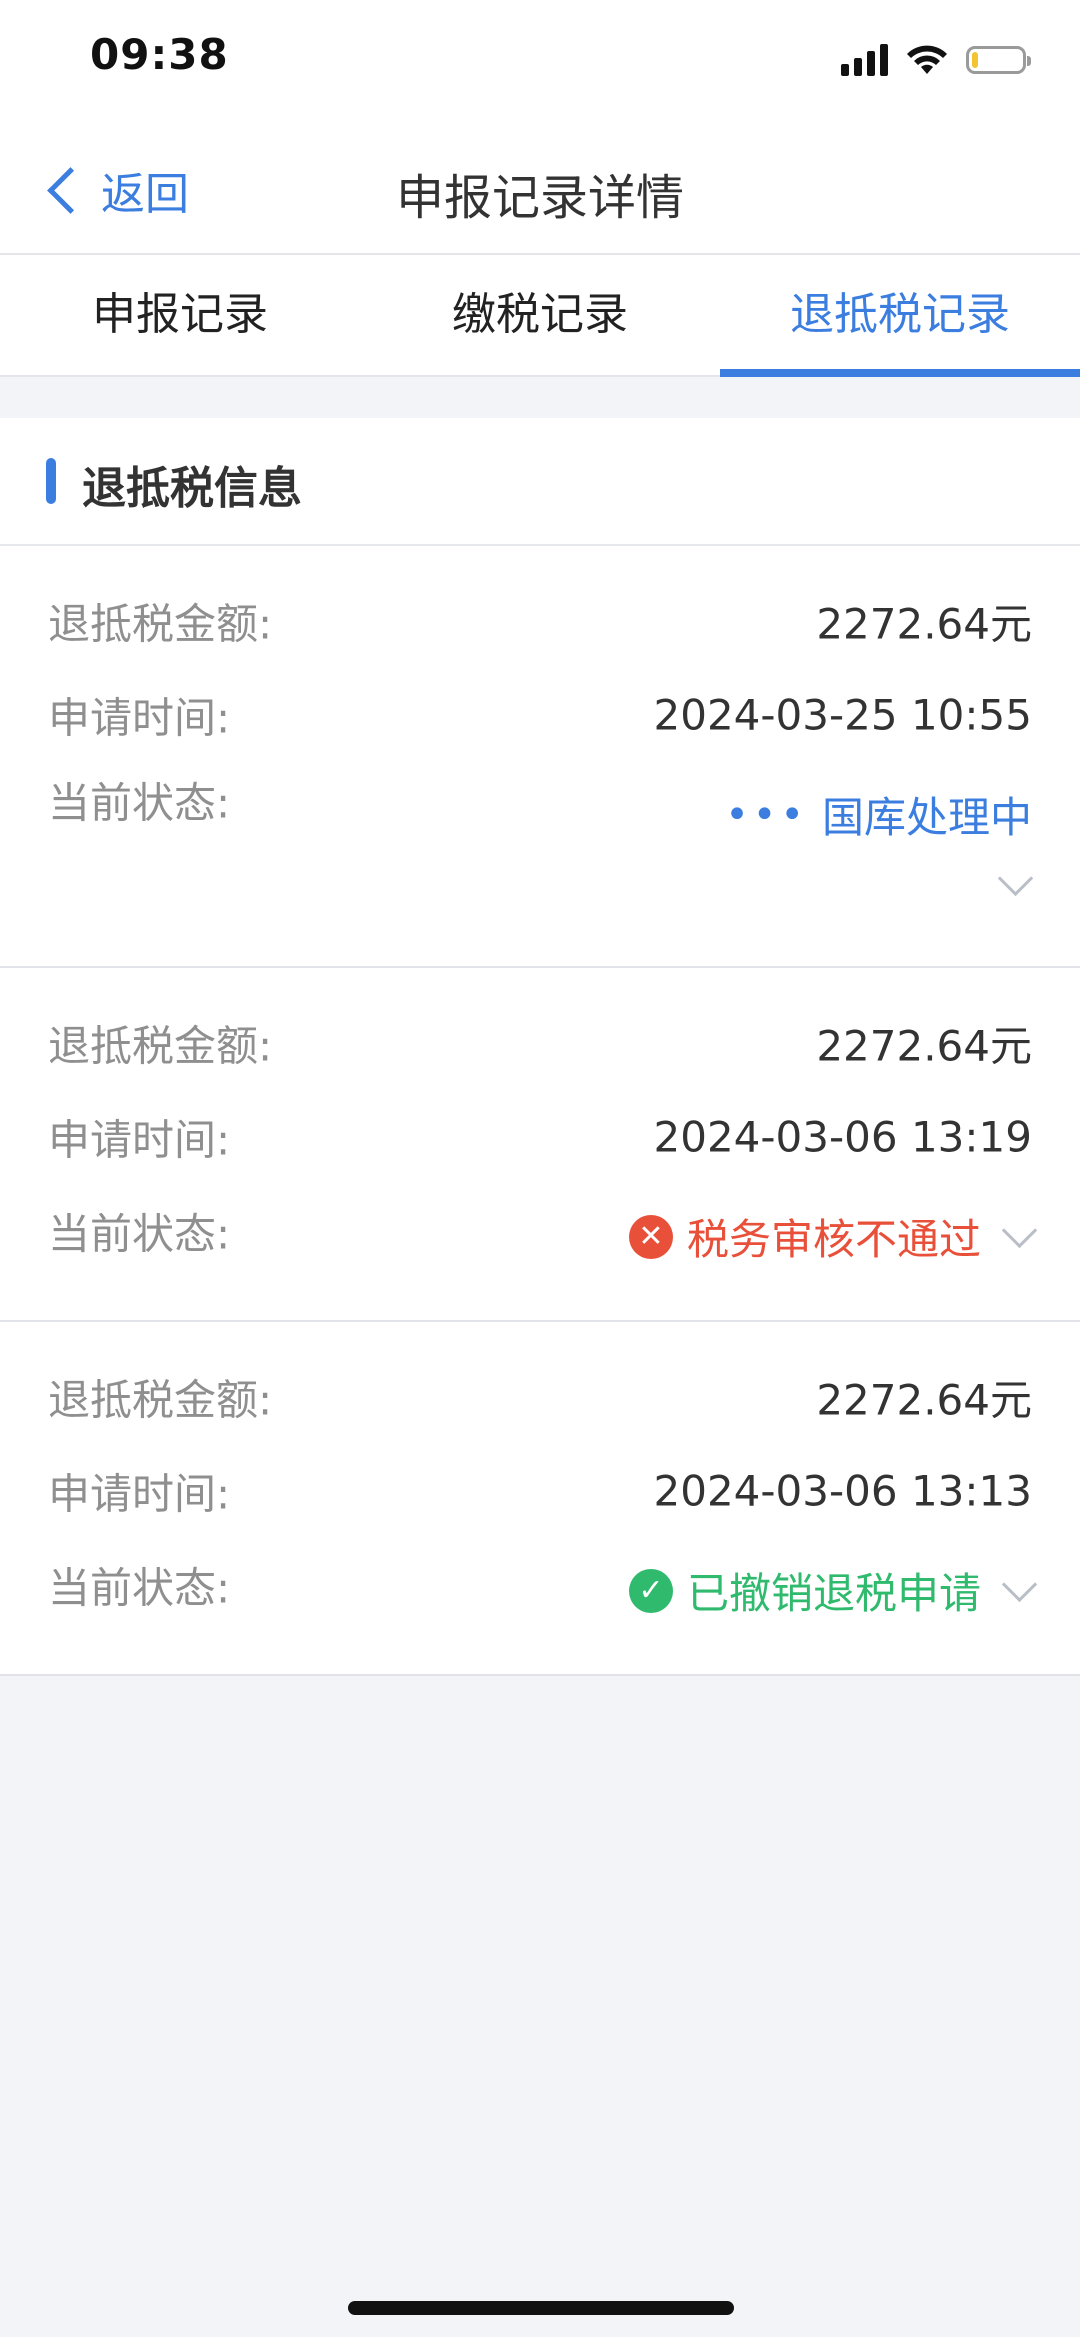  Describe the element at coordinates (842, 1491) in the screenshot. I see `time-value: 2024-03-06 13:13` at that location.